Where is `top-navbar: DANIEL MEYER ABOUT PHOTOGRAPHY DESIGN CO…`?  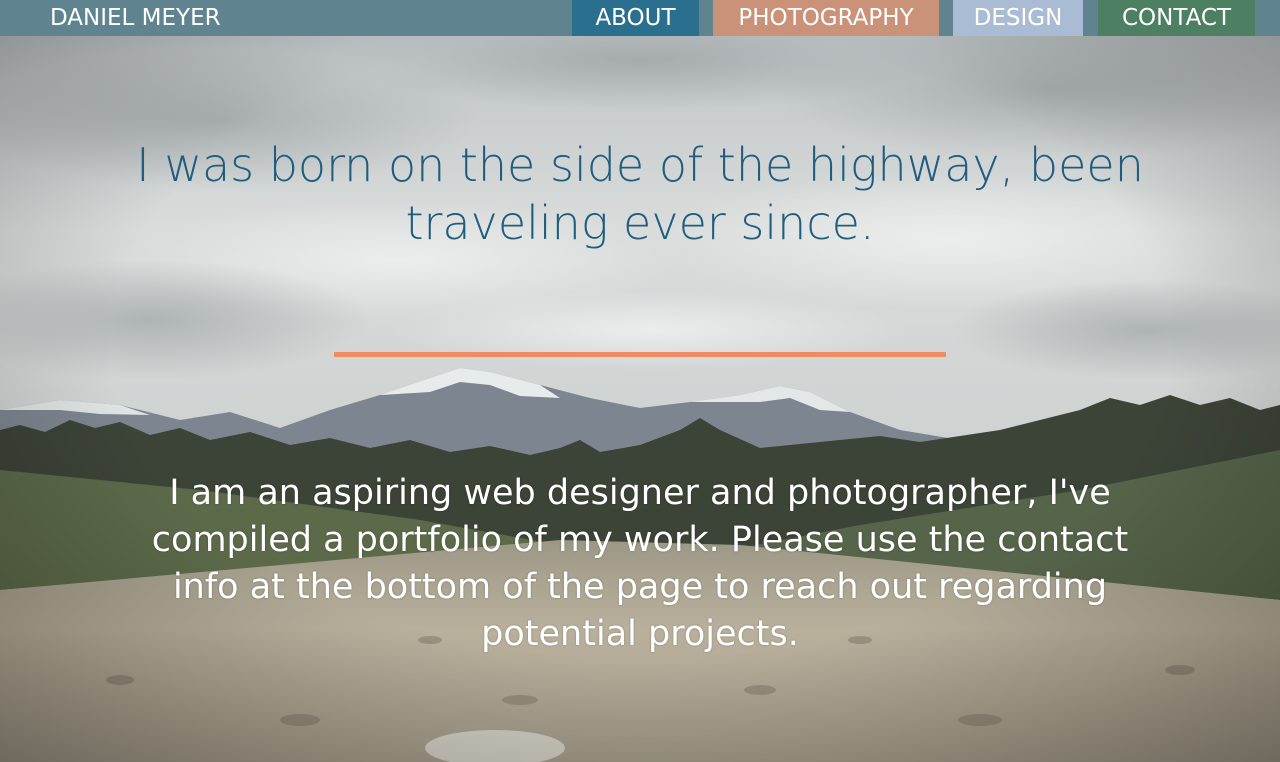 top-navbar: DANIEL MEYER ABOUT PHOTOGRAPHY DESIGN CO… is located at coordinates (640, 18).